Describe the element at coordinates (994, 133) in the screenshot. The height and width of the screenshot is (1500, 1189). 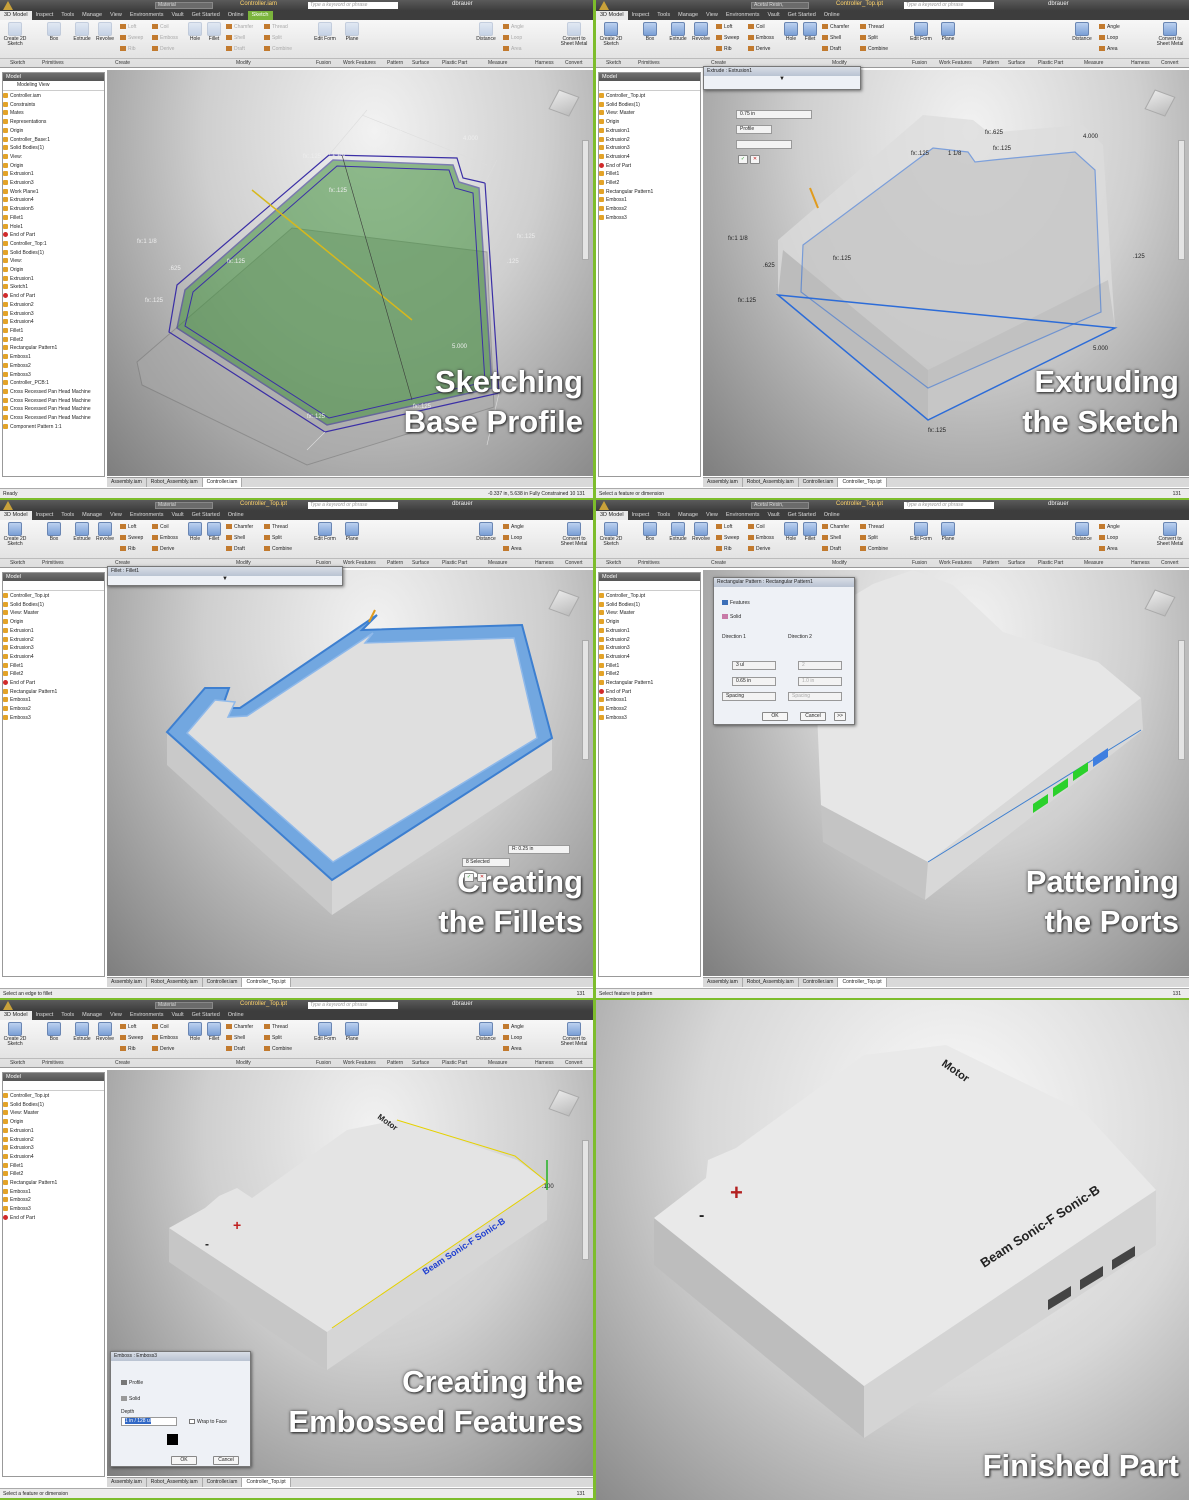
I see `dim-label: fx:.625` at that location.